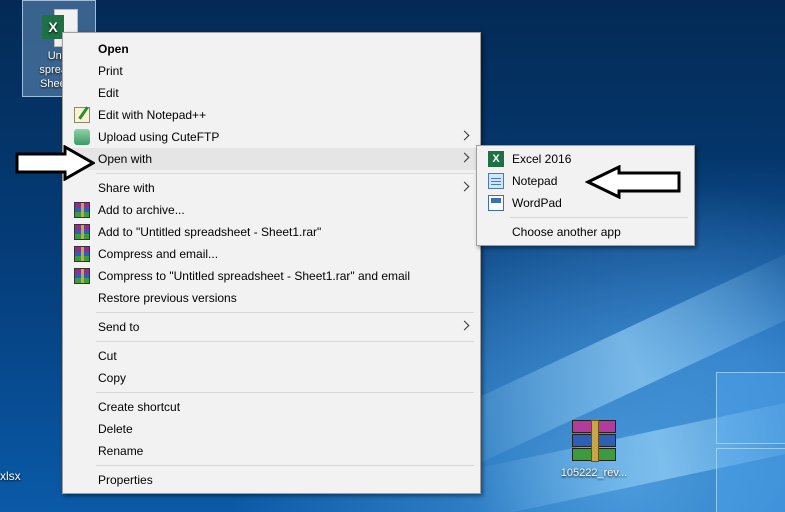  I want to click on menu-item-restore-previous-versions: Restore previous versions, so click(271, 298).